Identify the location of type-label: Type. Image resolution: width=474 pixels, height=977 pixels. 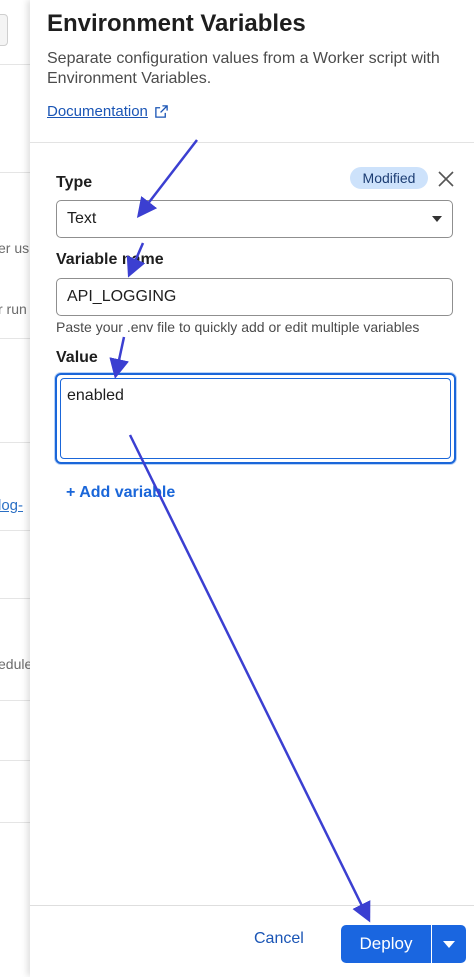
(74, 182).